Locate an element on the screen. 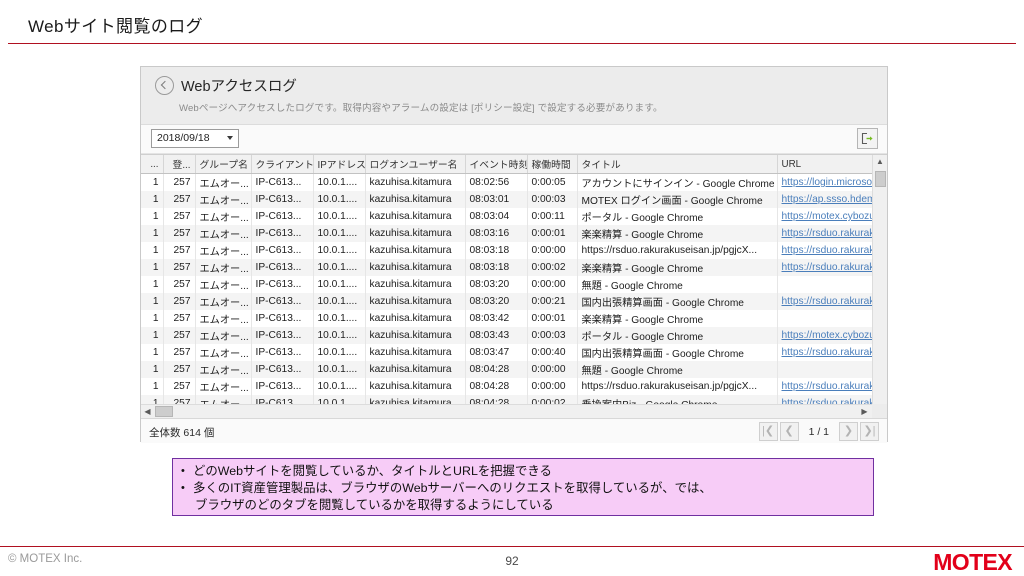  callout-bullet-line: どのWebサイトを閲覧しているか、タイトルとURLを把握できる is located at coordinates (372, 471).